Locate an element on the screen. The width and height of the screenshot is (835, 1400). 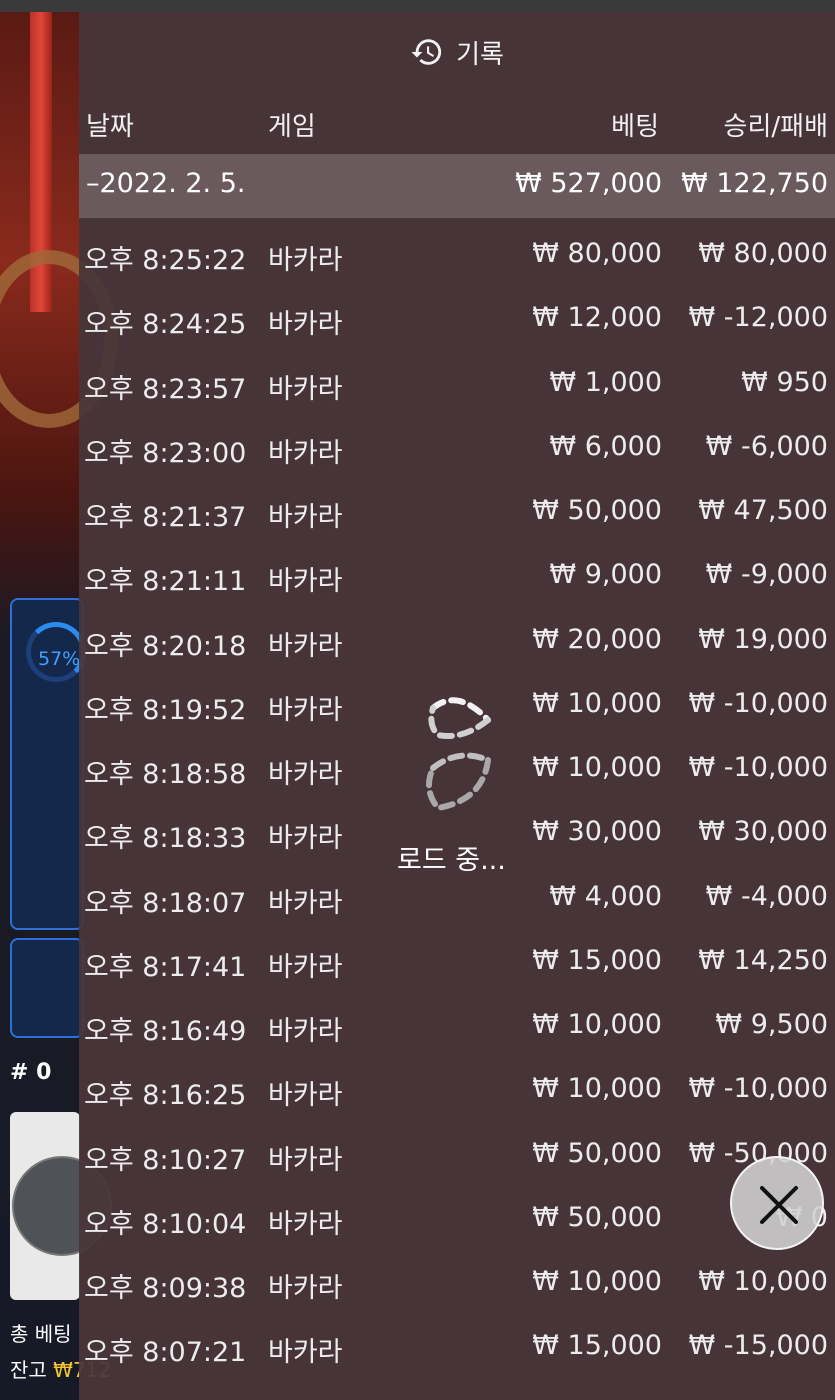
loading-spinner-icon is located at coordinates (458, 754).